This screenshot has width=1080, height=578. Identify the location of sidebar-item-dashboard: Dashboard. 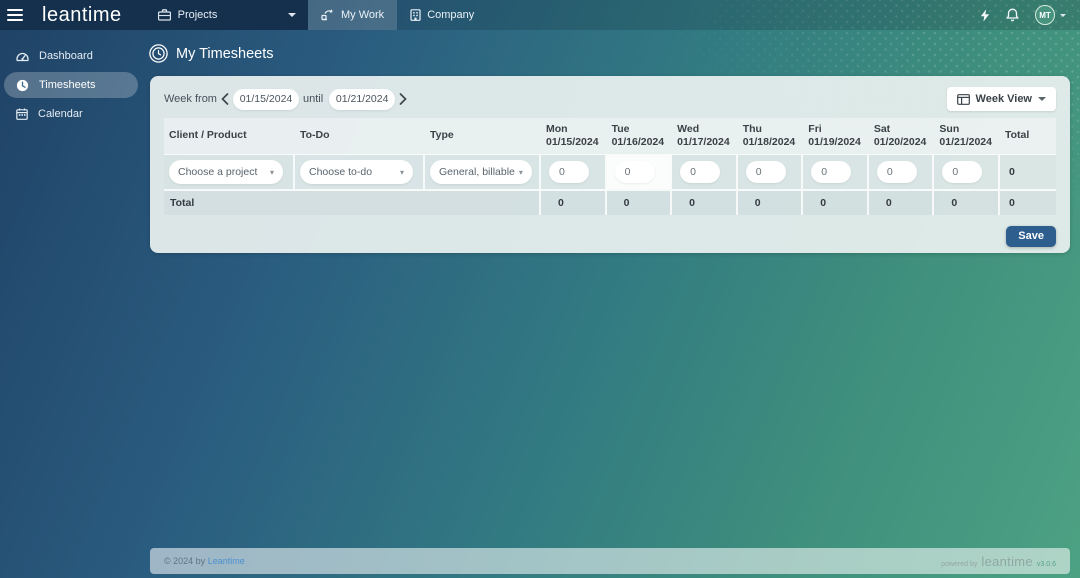
(71, 56).